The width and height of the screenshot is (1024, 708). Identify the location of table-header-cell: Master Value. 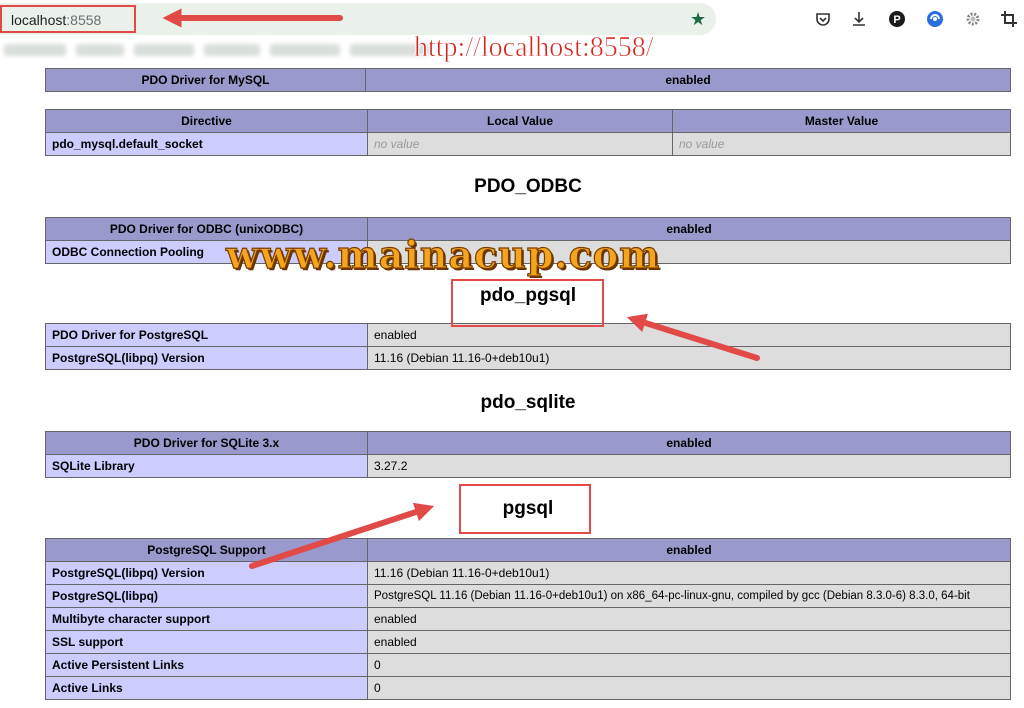
(841, 121).